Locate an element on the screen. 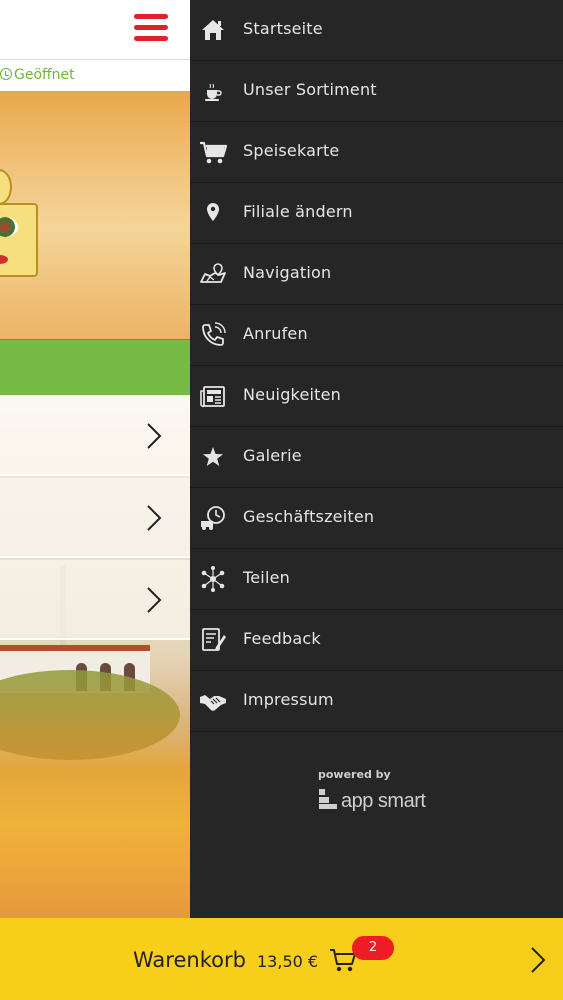  menu-item-navigation: Navigation is located at coordinates (376, 274).